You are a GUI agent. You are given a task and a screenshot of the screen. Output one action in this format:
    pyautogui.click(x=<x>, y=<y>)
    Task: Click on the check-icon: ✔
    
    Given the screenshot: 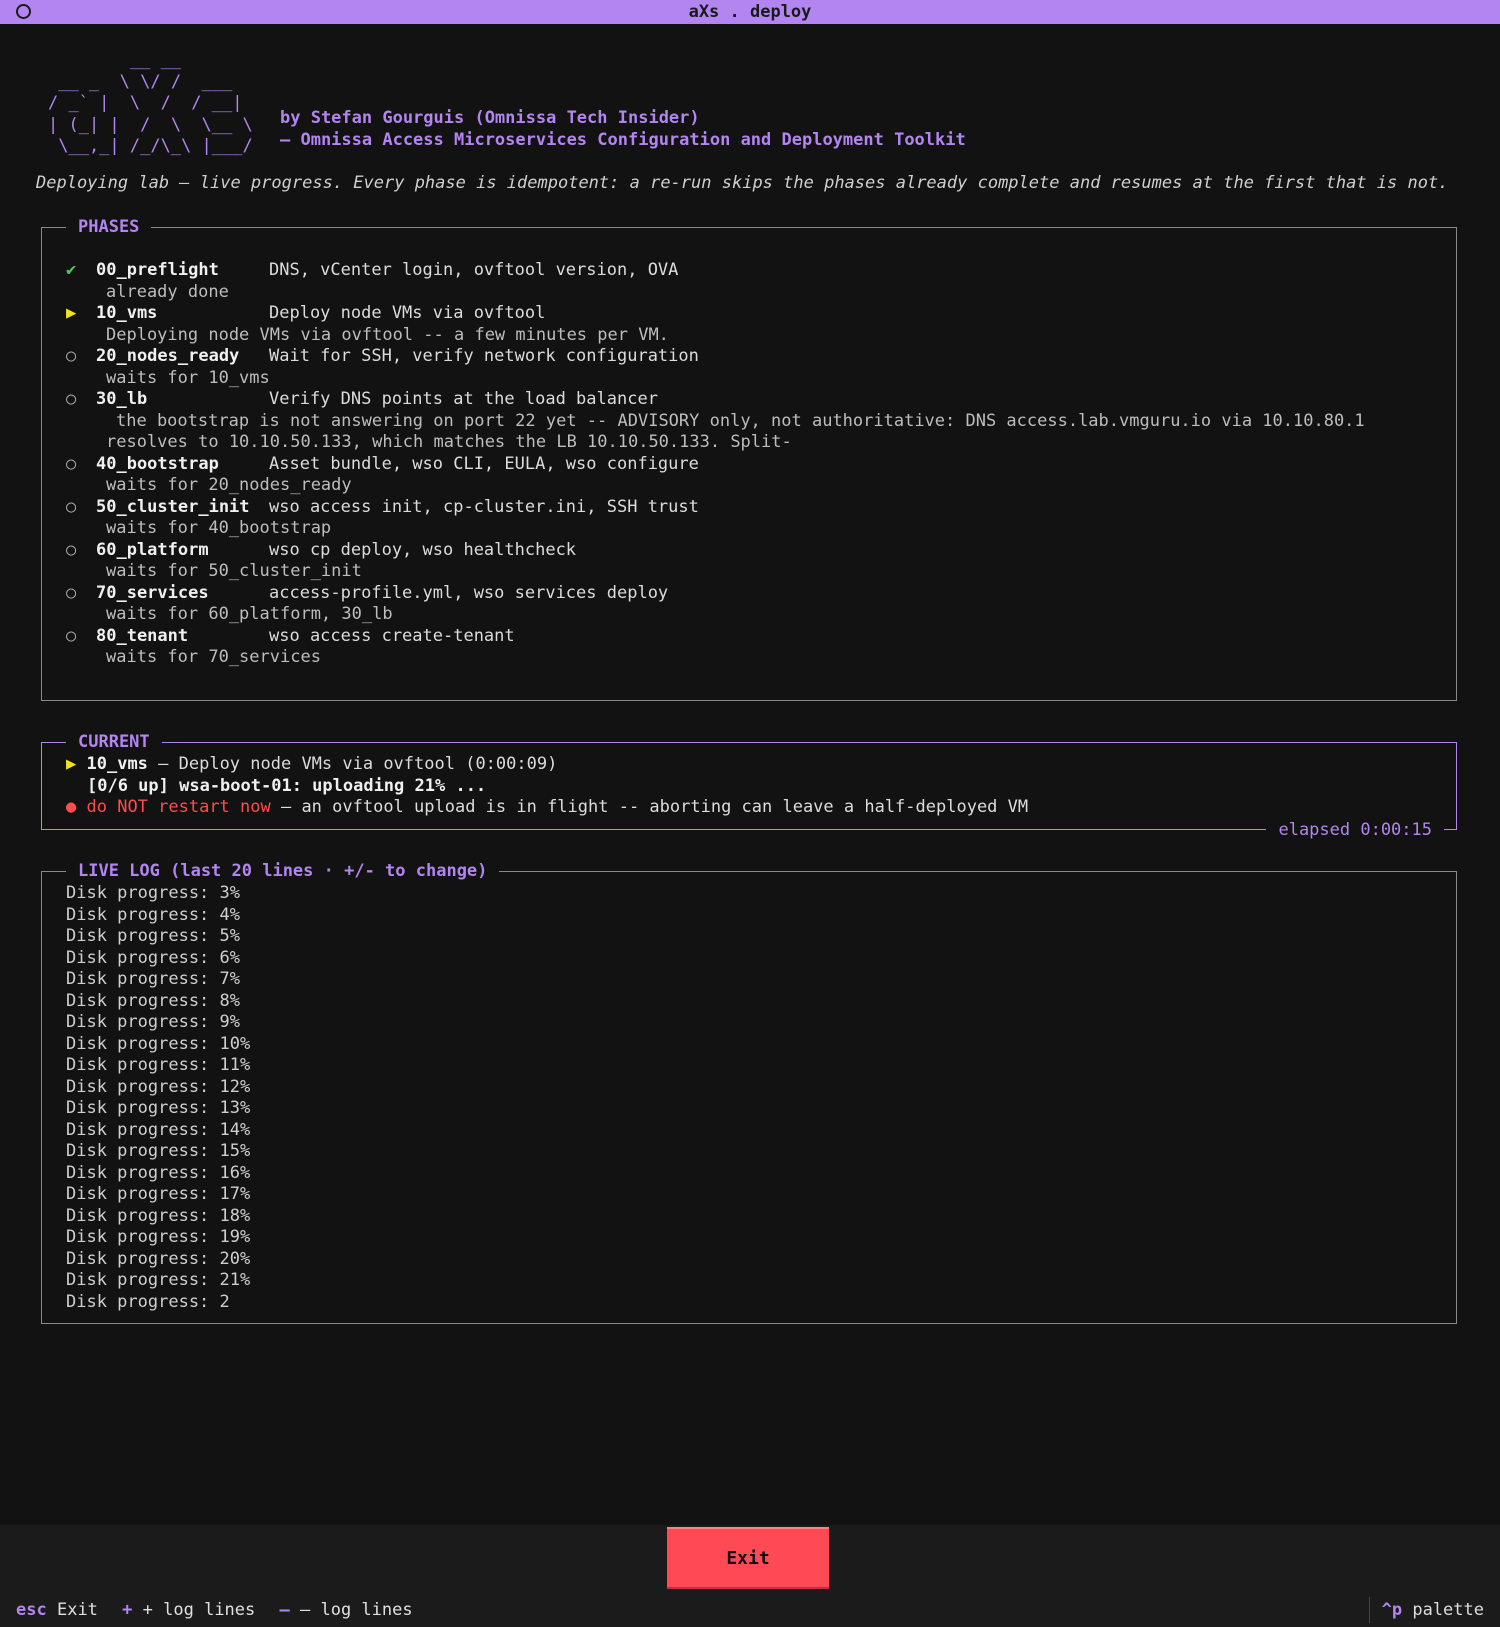 What is the action you would take?
    pyautogui.click(x=71, y=270)
    